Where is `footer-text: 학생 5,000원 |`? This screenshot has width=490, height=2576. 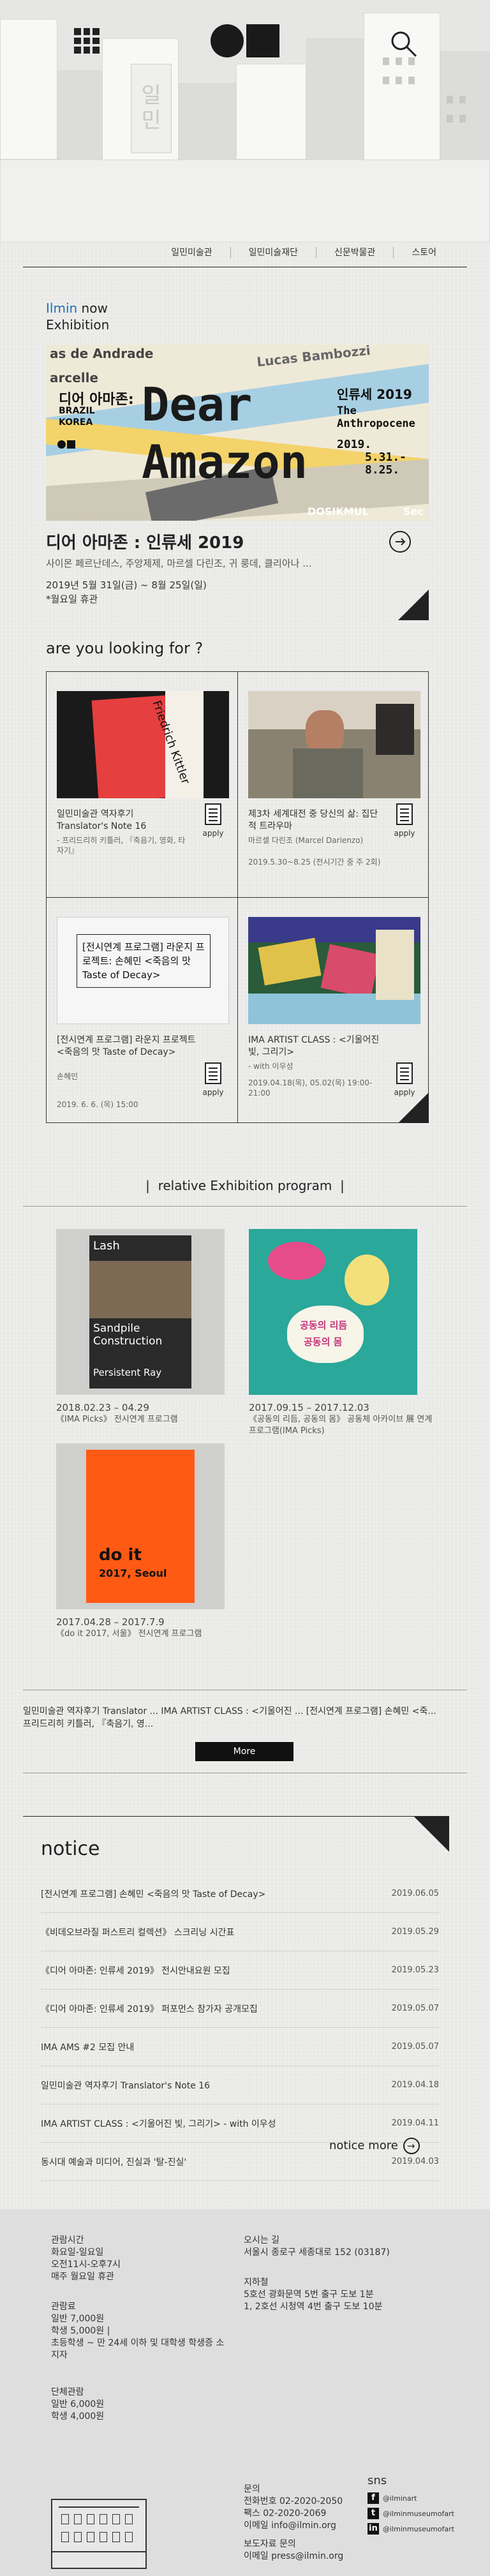 footer-text: 학생 5,000원 | is located at coordinates (80, 2331).